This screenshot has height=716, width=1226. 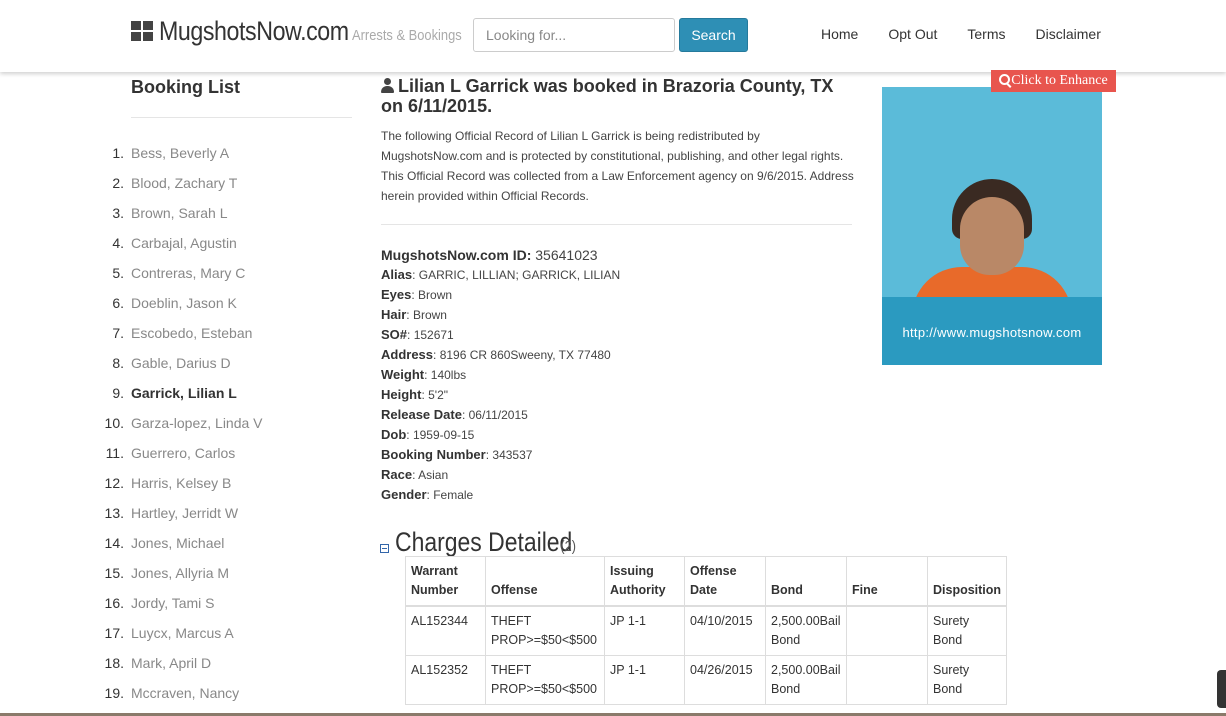 What do you see at coordinates (545, 581) in the screenshot?
I see `column-header: Offense` at bounding box center [545, 581].